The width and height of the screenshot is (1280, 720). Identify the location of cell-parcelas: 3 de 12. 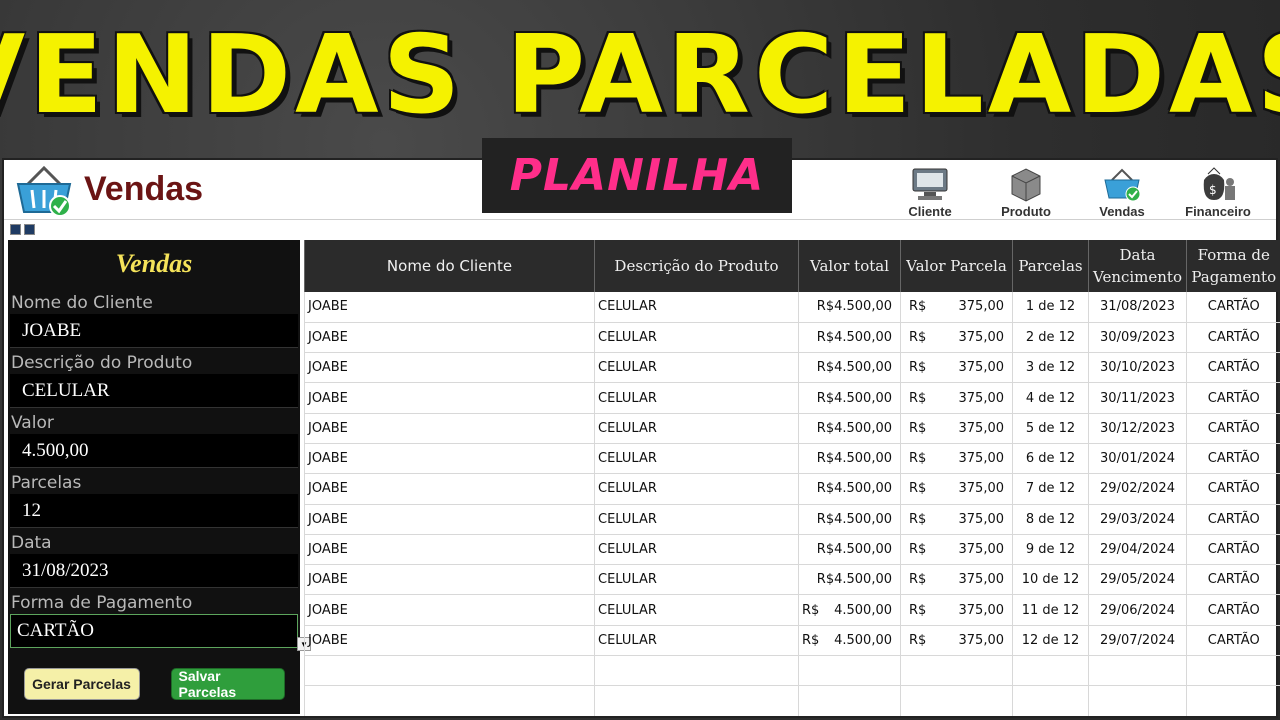
(1050, 368).